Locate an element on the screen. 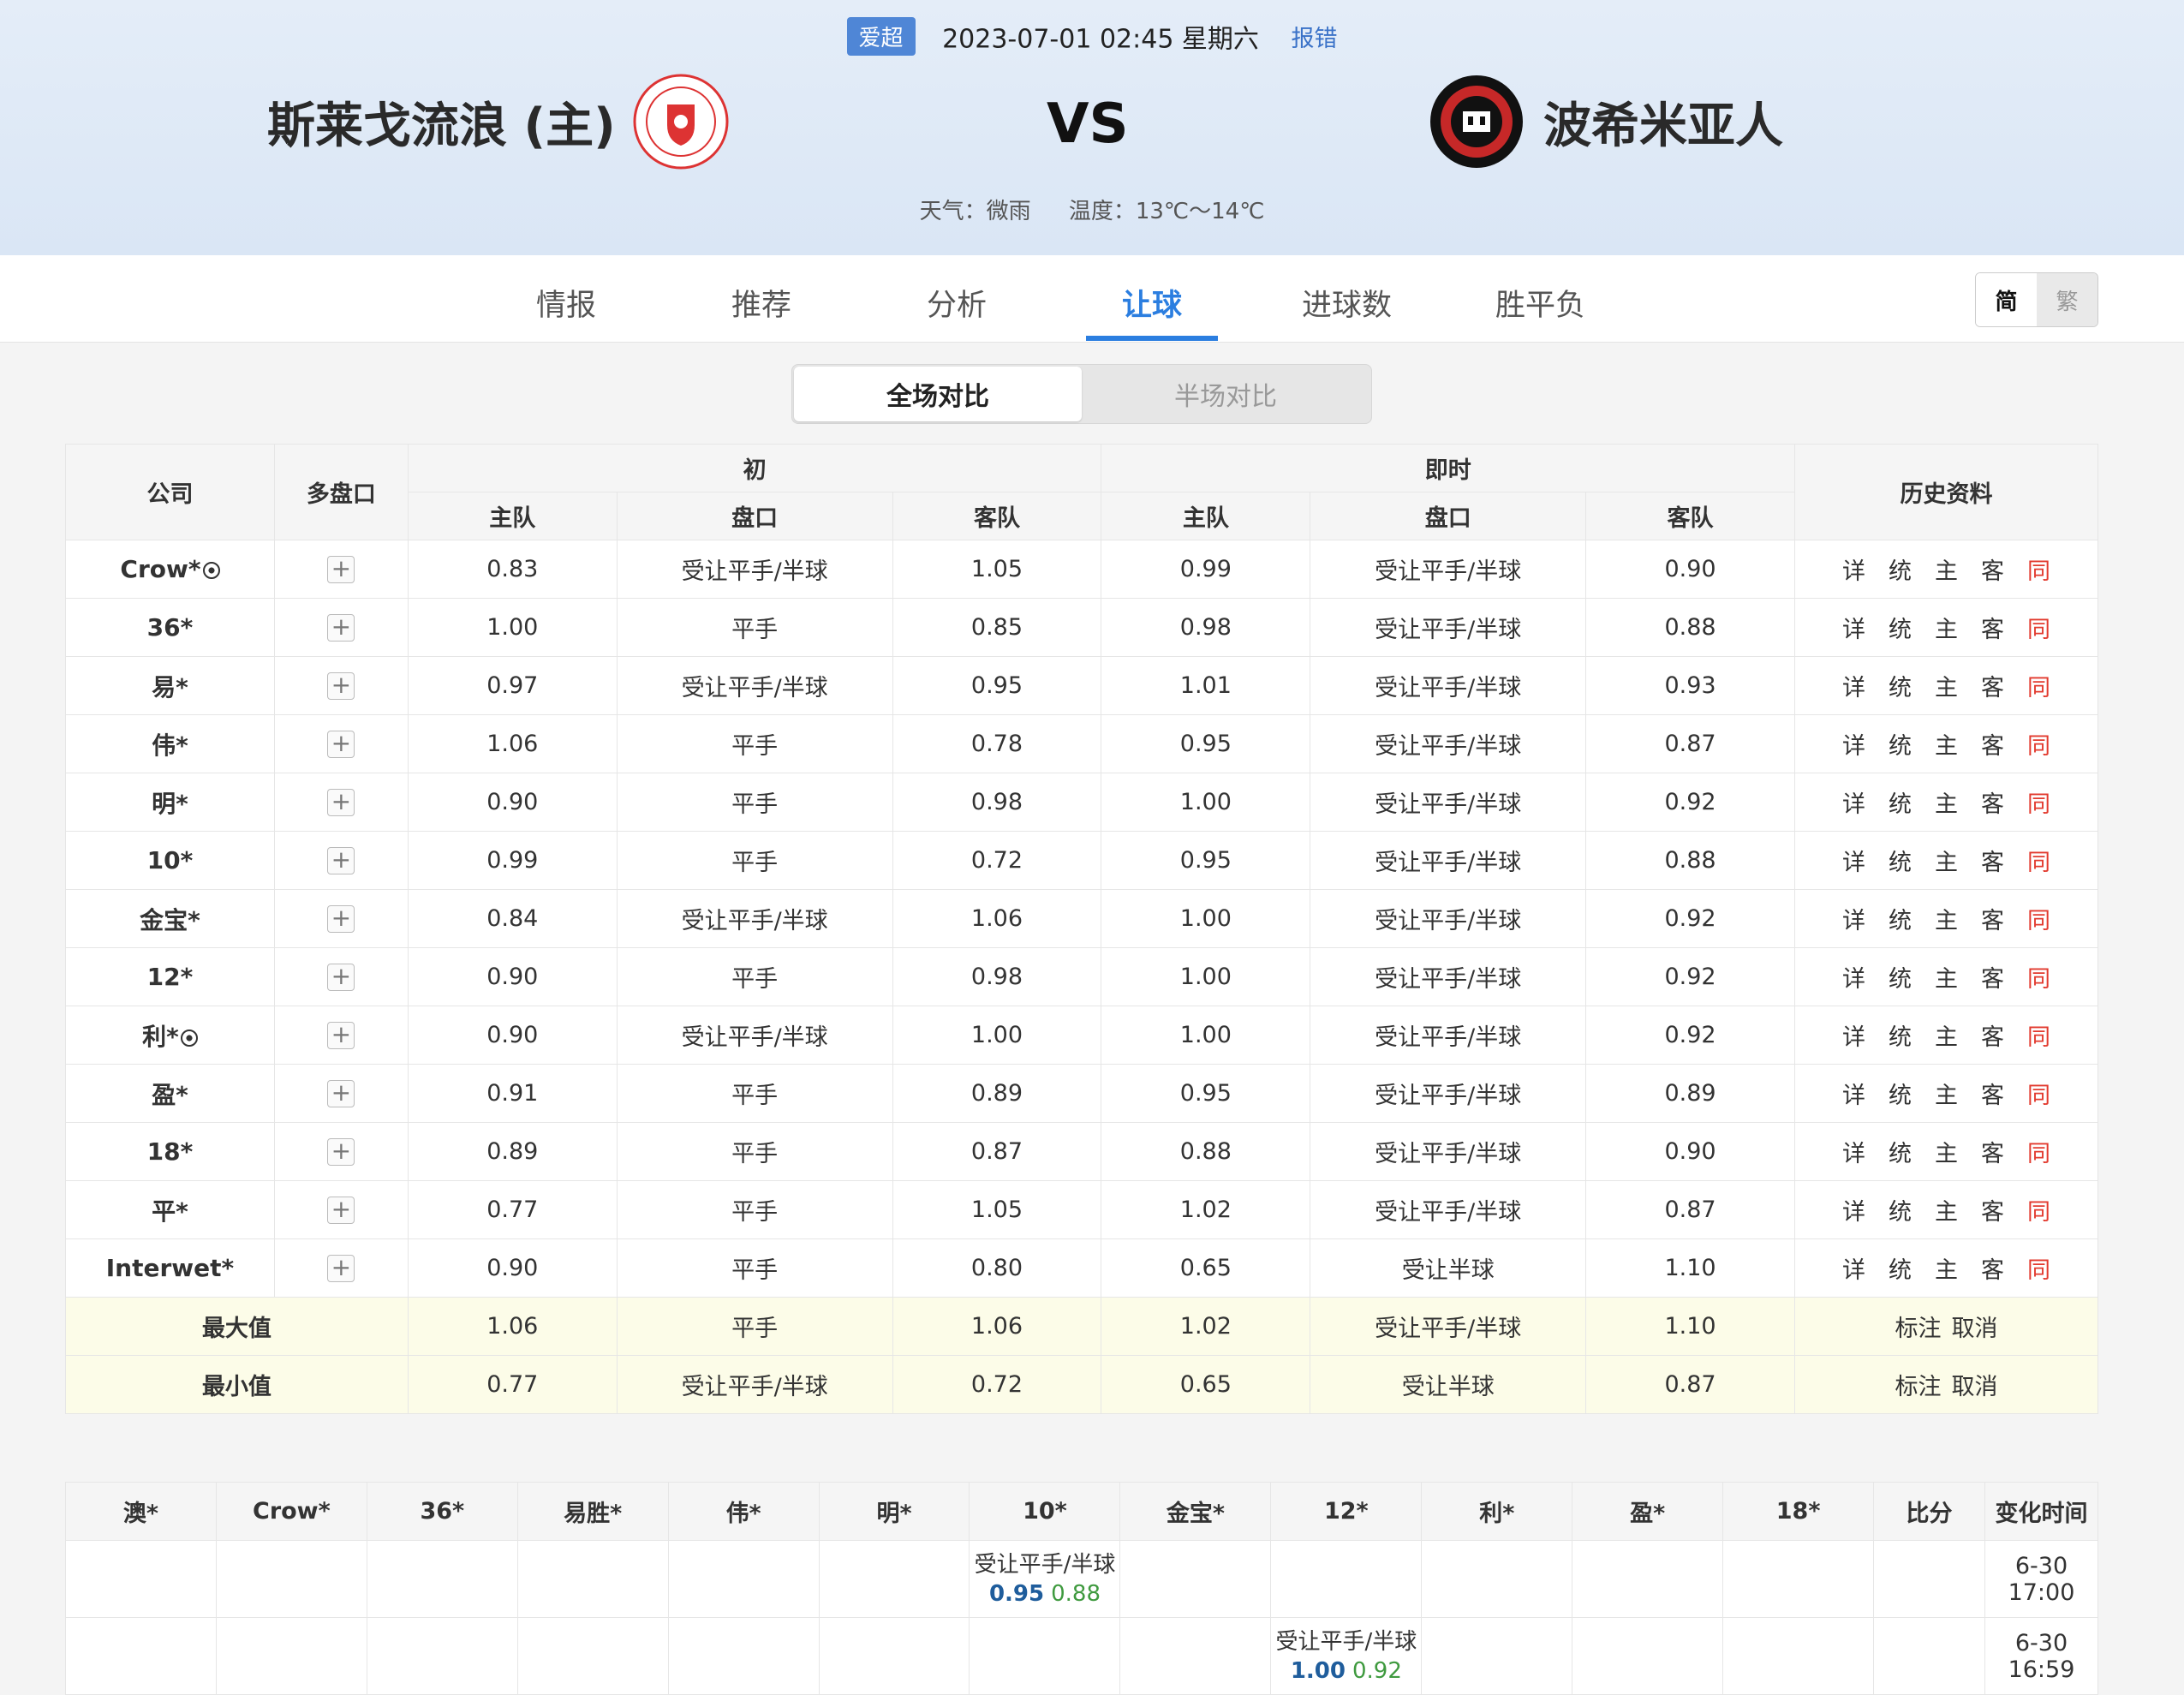 This screenshot has height=1695, width=2184. company-cell: 盈* is located at coordinates (170, 1093).